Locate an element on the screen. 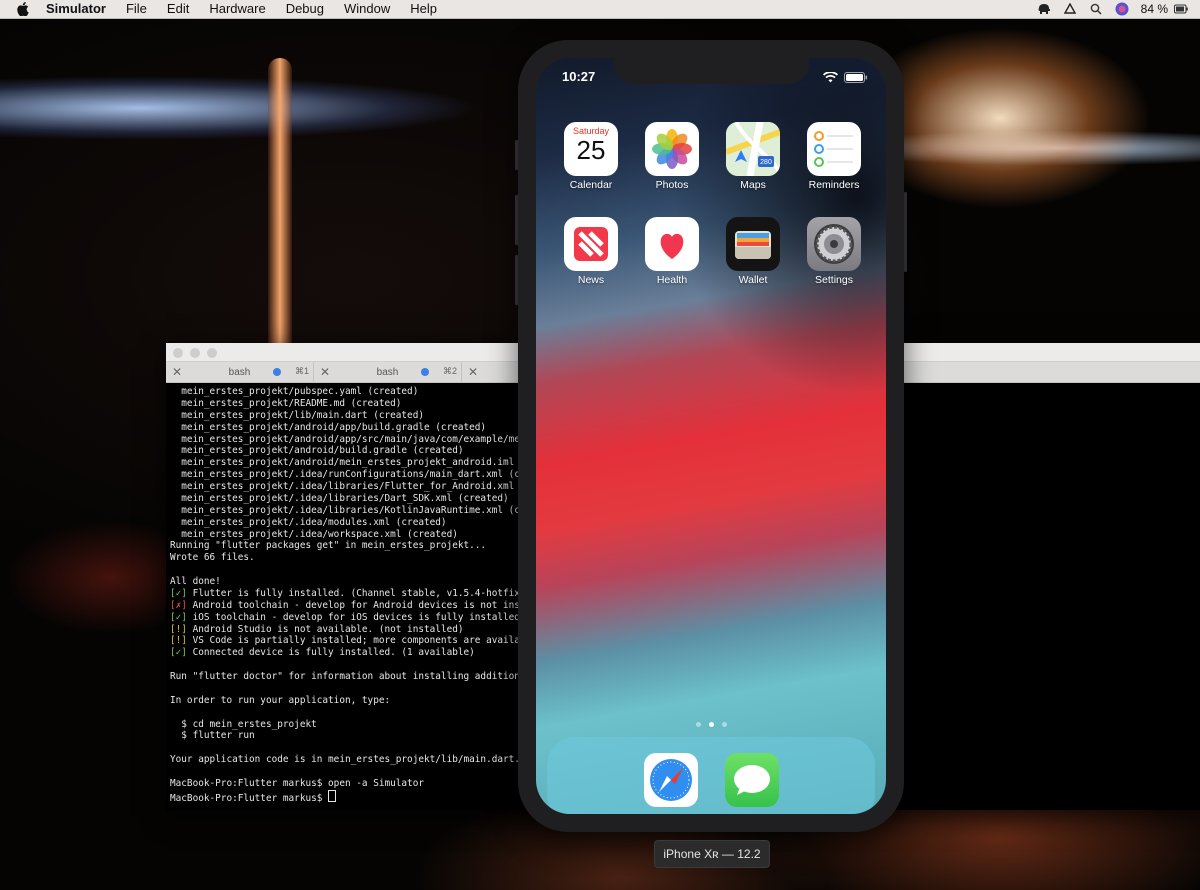 The width and height of the screenshot is (1200, 890). minimize-window-button is located at coordinates (195, 353).